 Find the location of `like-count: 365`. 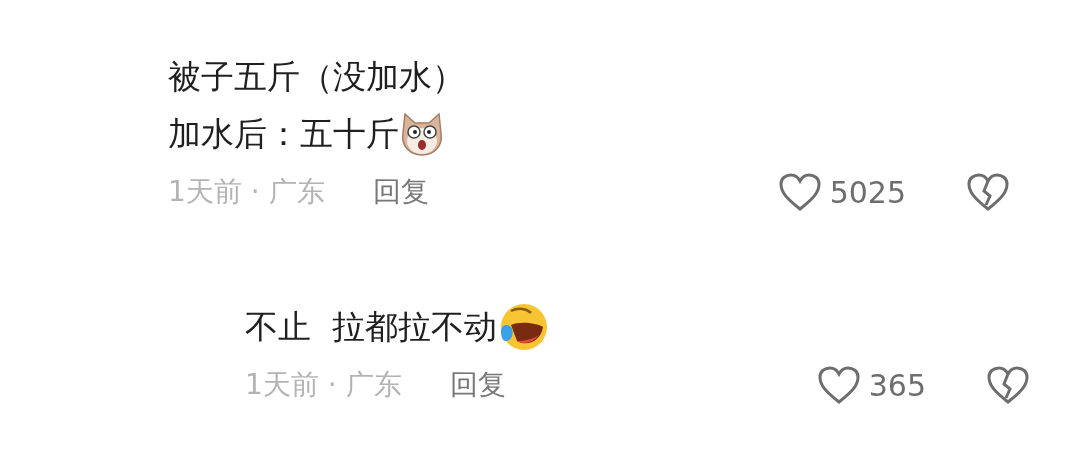

like-count: 365 is located at coordinates (897, 385).